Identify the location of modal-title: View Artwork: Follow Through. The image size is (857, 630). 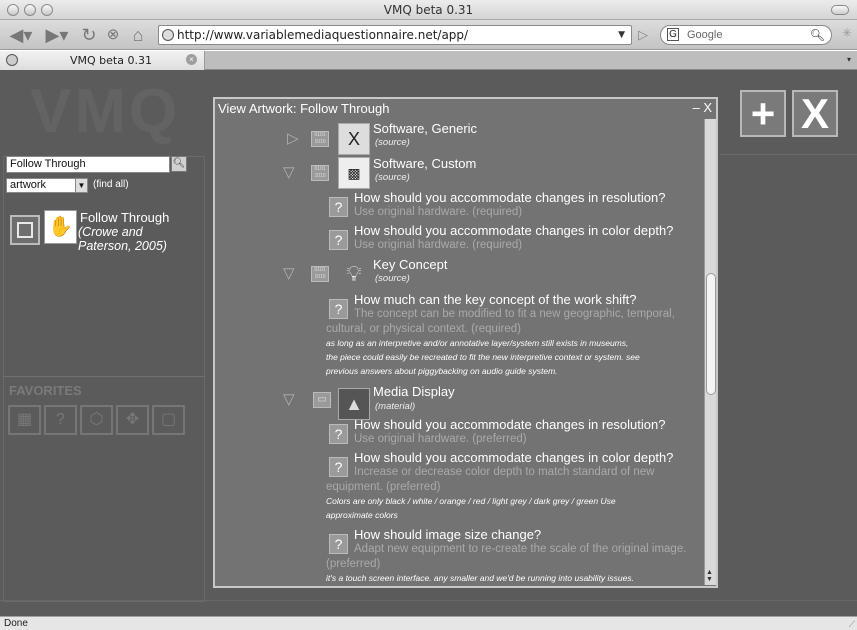
(304, 108).